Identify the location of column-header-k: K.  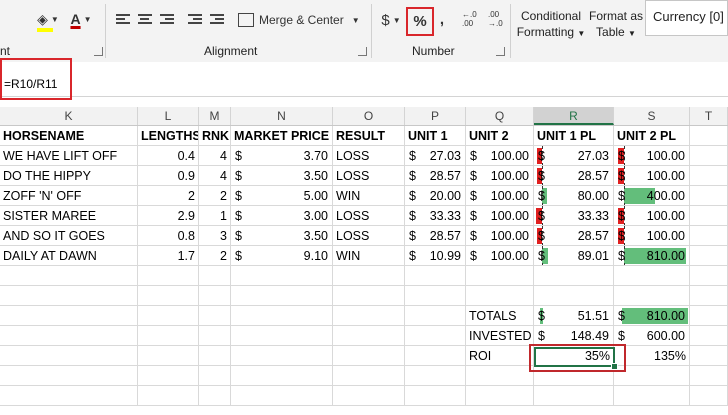
(69, 116).